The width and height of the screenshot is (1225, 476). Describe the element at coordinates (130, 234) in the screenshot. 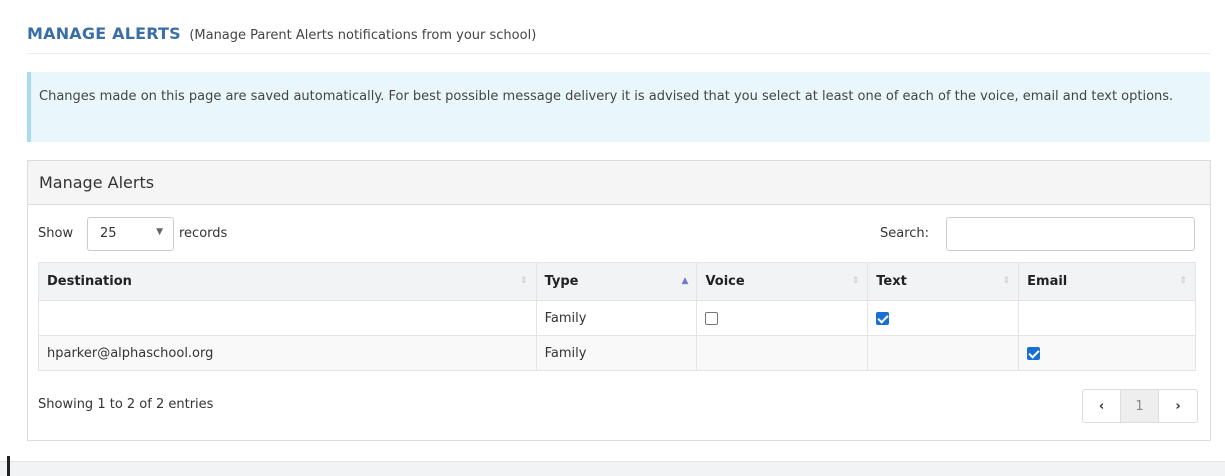

I see `records-select: 25 ▼` at that location.